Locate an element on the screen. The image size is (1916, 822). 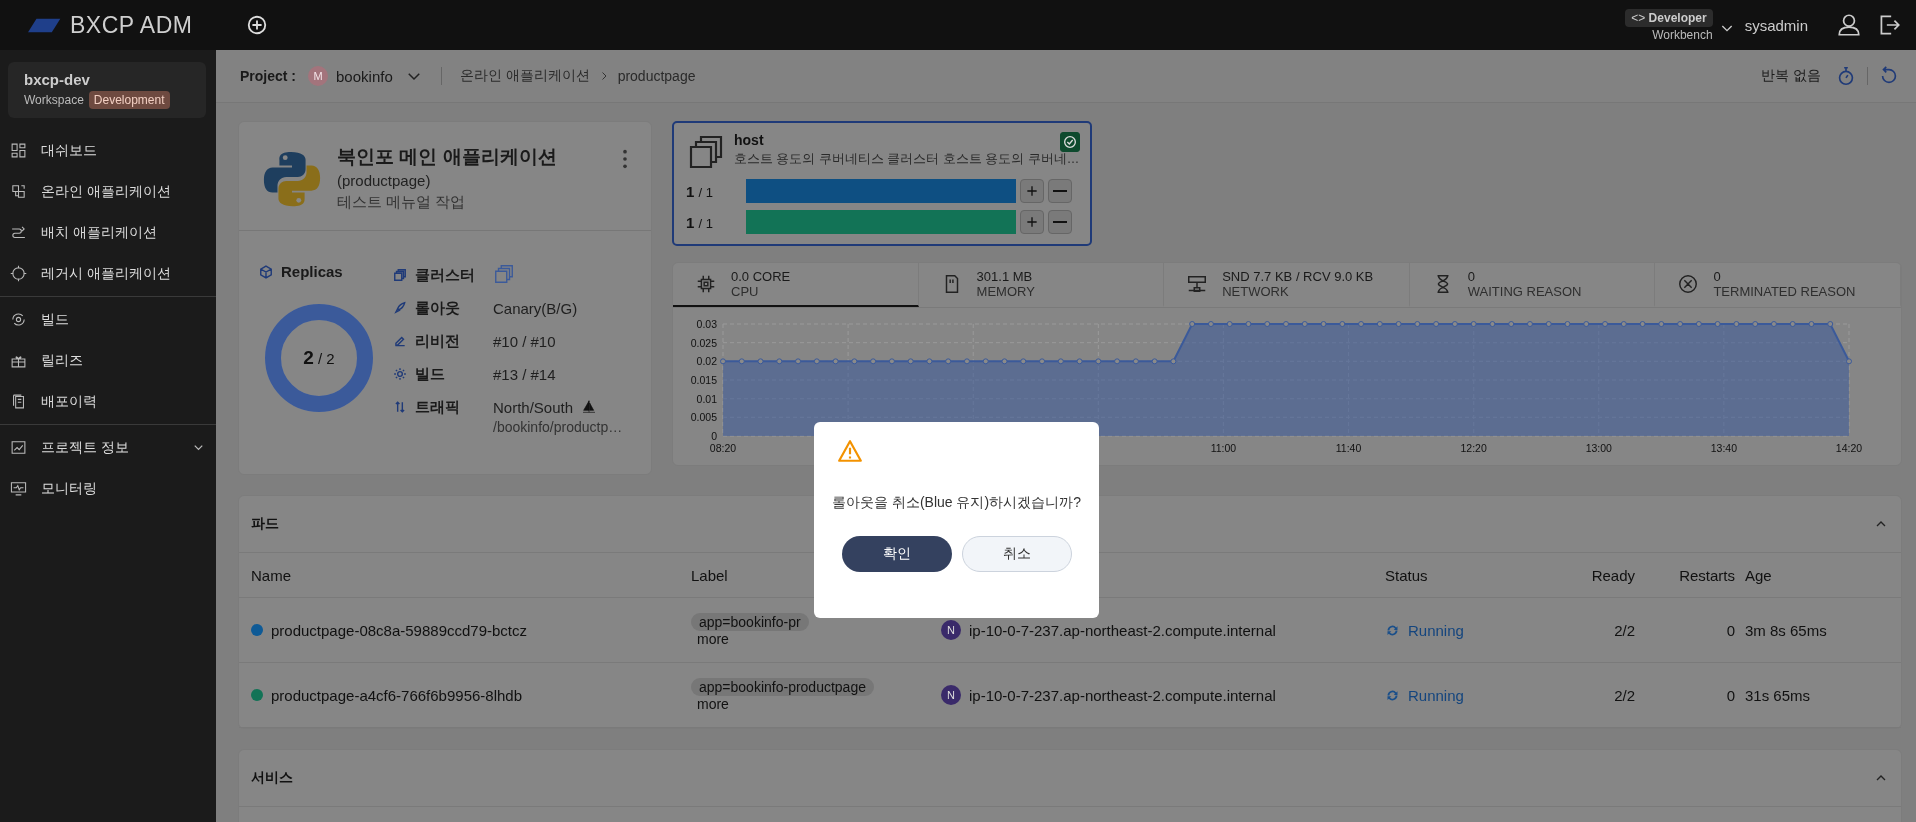
info-value: Canary(B/G) is located at coordinates (535, 308).